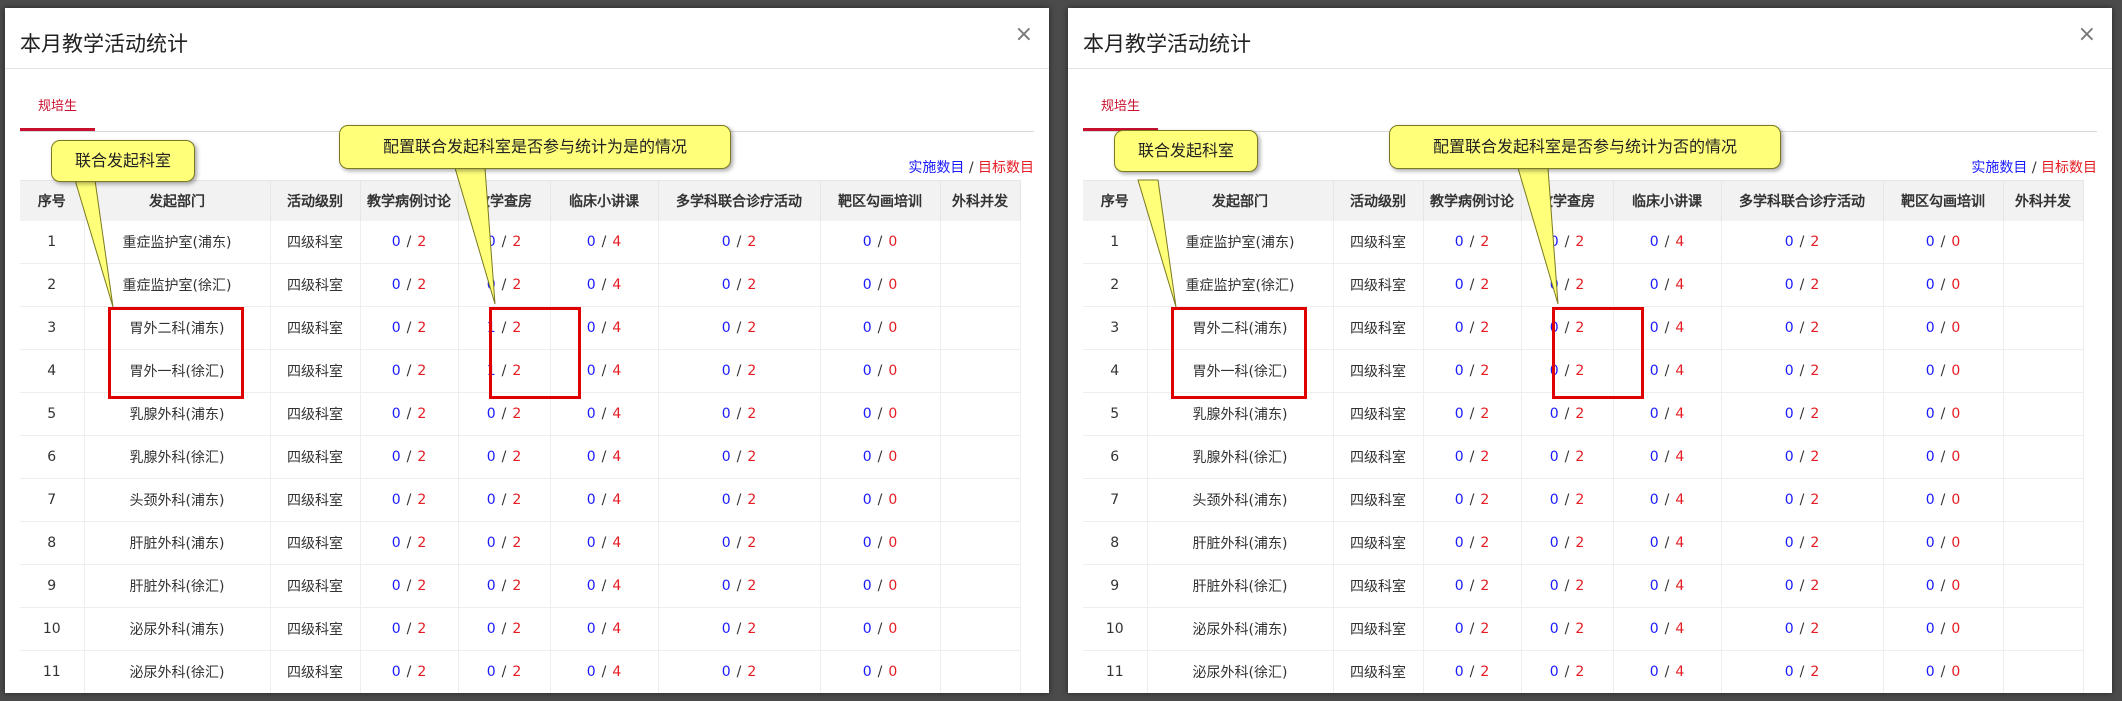  I want to click on dept-cell: 重症监护室(浦东), so click(177, 242).